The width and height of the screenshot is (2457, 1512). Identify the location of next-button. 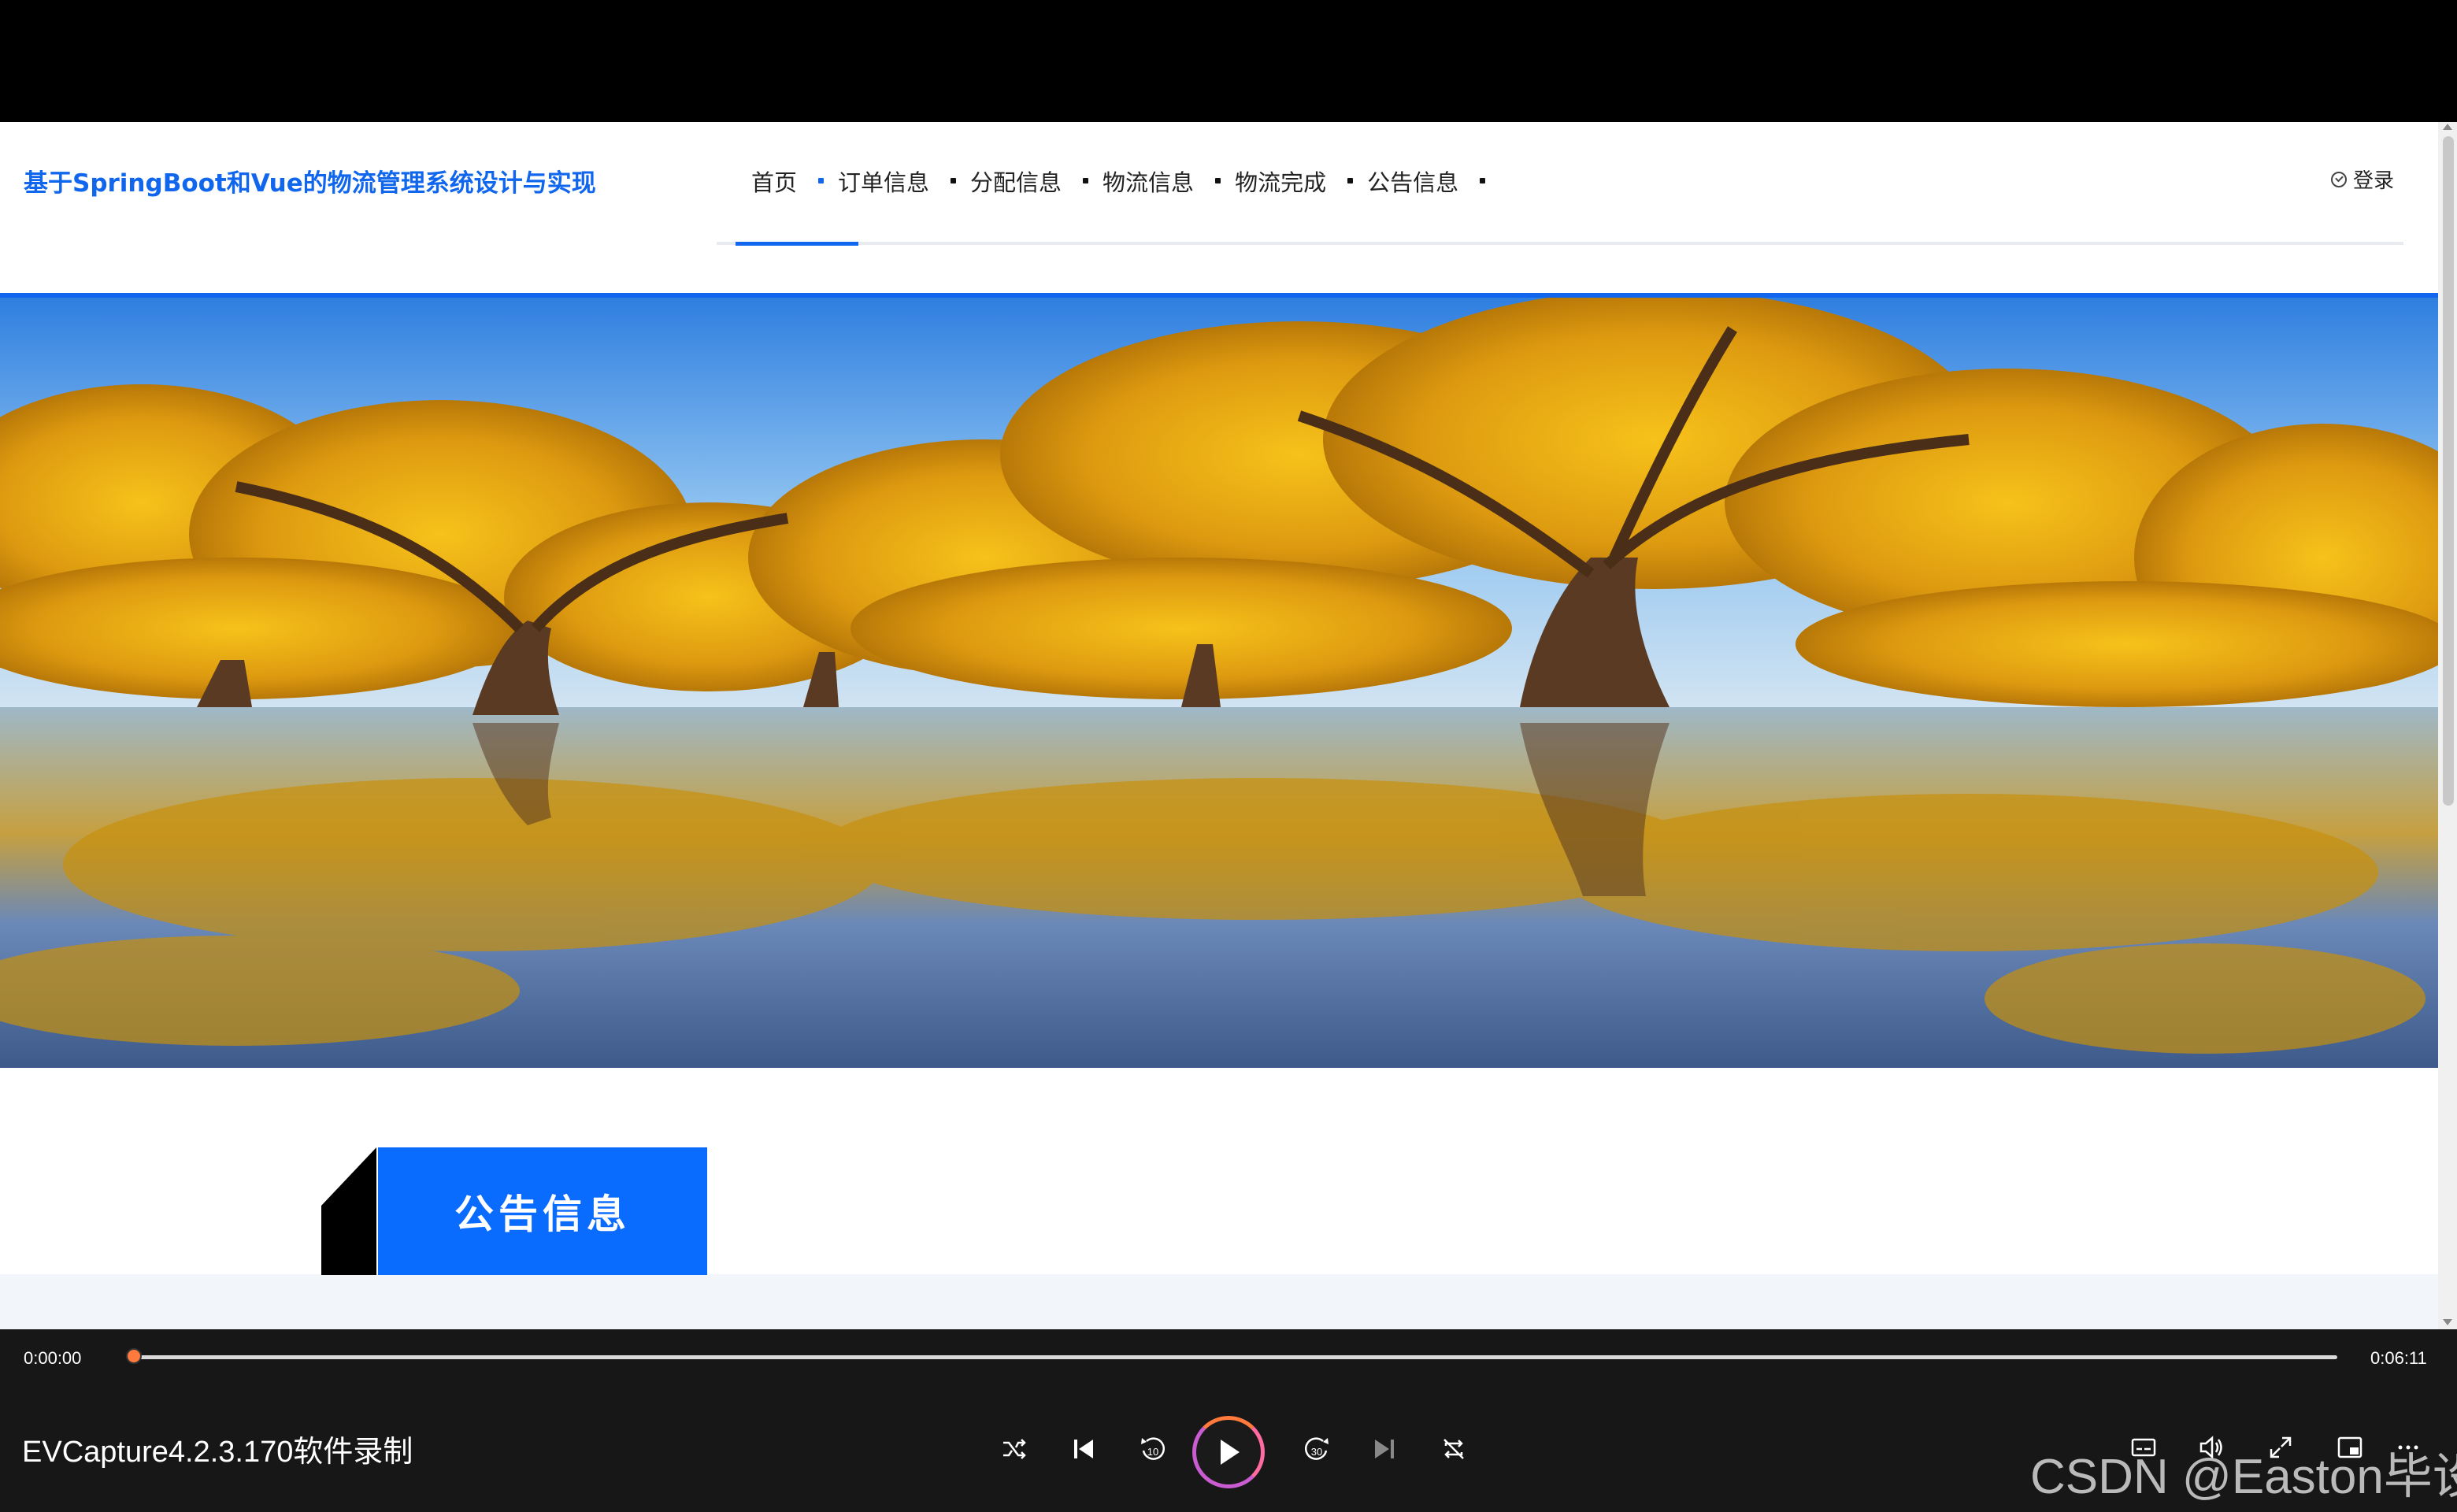
(1384, 1449).